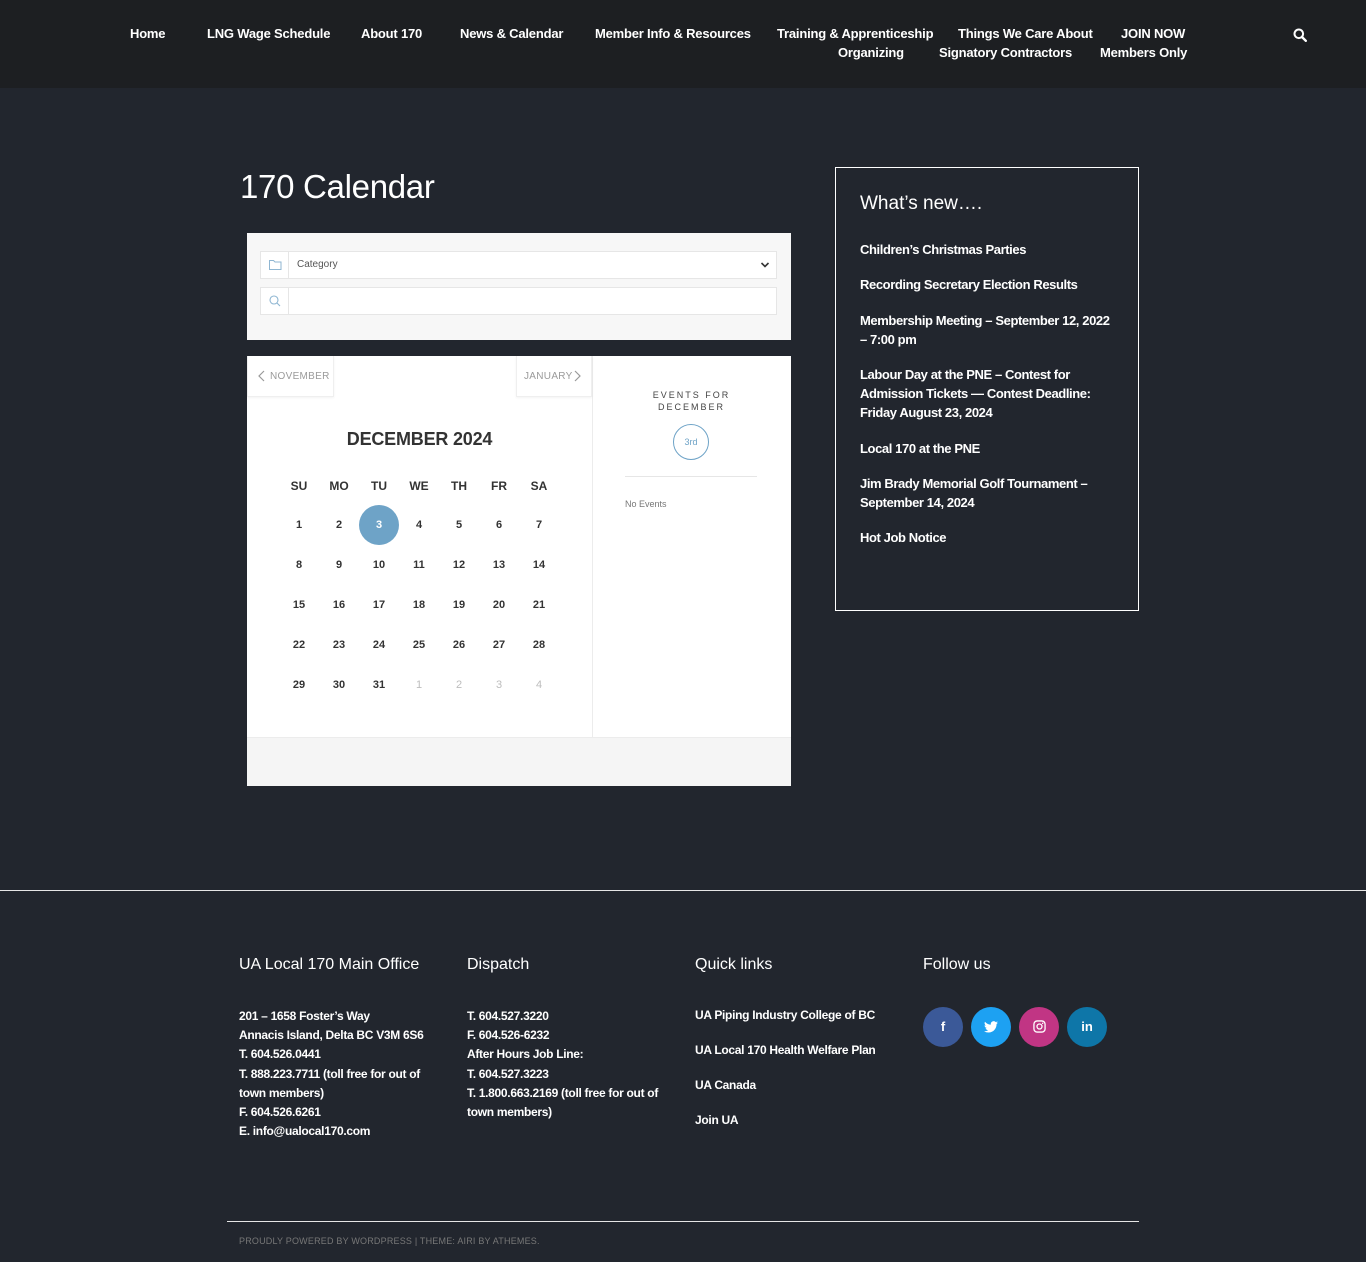 The width and height of the screenshot is (1366, 1262). What do you see at coordinates (299, 605) in the screenshot?
I see `calendar-day: 15` at bounding box center [299, 605].